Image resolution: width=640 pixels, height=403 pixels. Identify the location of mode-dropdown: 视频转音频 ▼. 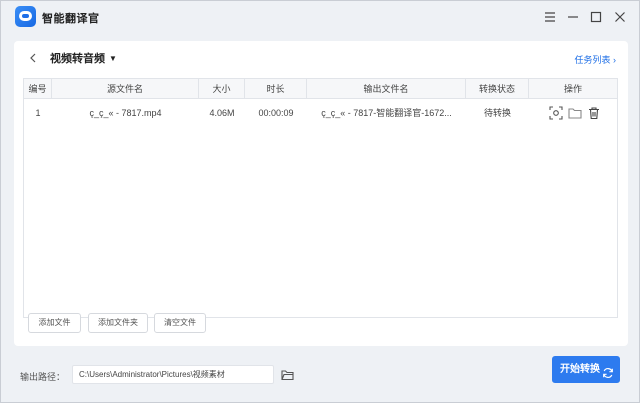
(83, 58).